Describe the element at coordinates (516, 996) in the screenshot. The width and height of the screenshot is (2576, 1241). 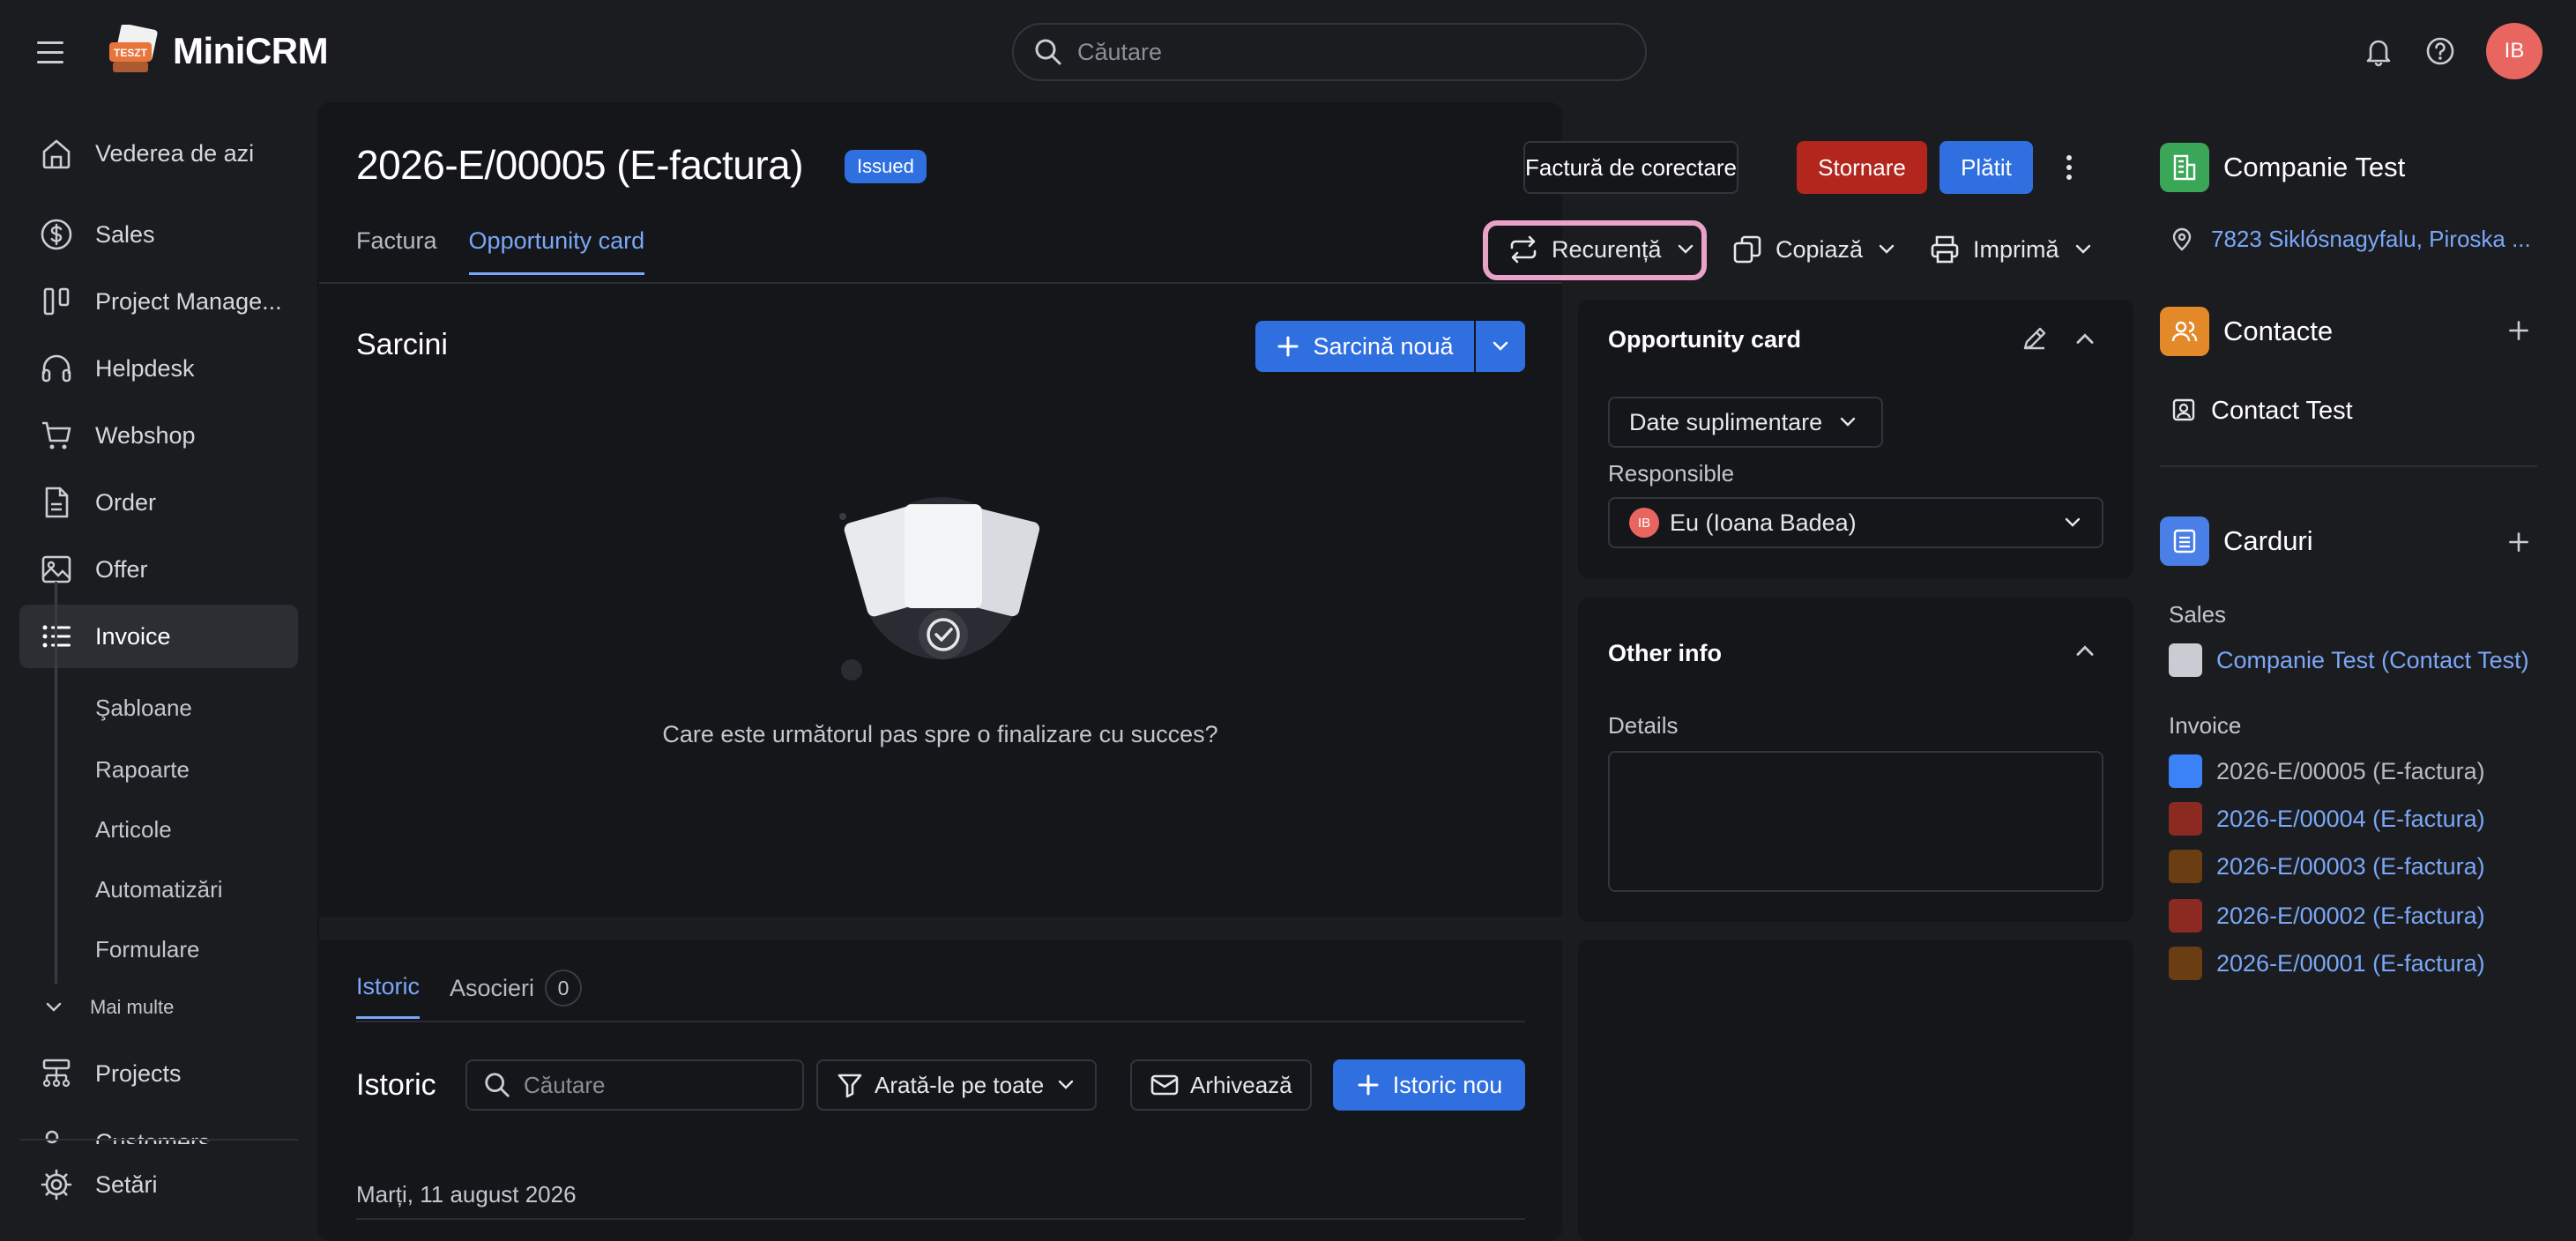
I see `tab-associations: Asocieri 0` at that location.